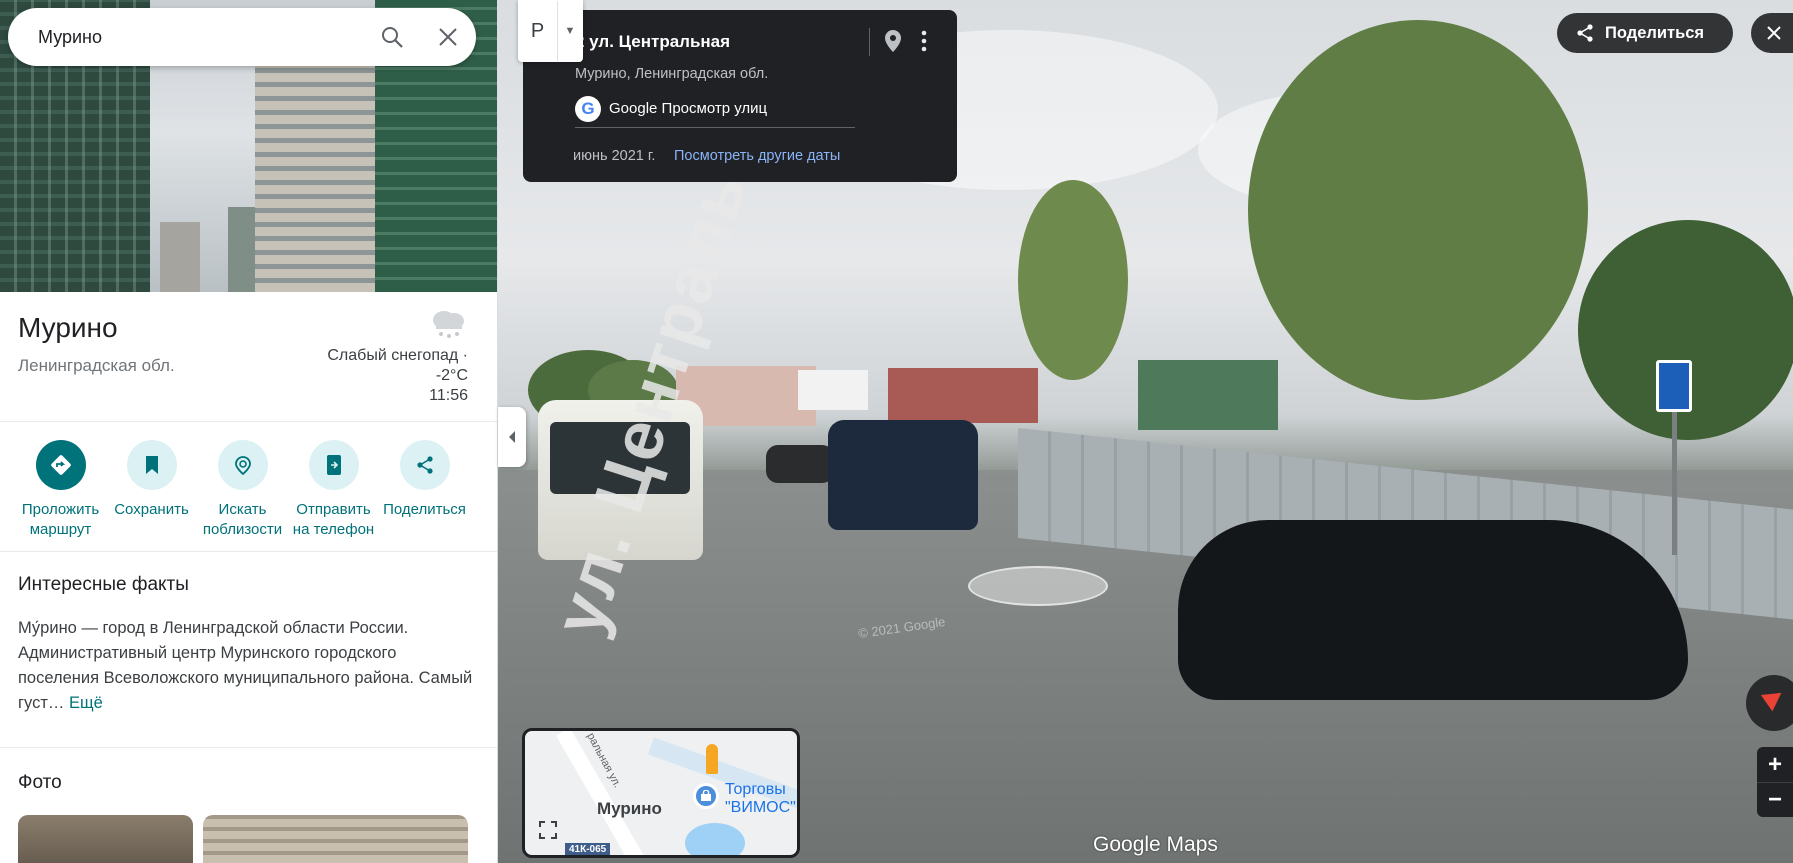 Image resolution: width=1793 pixels, height=863 pixels. I want to click on save-button: Сохранить, so click(151, 486).